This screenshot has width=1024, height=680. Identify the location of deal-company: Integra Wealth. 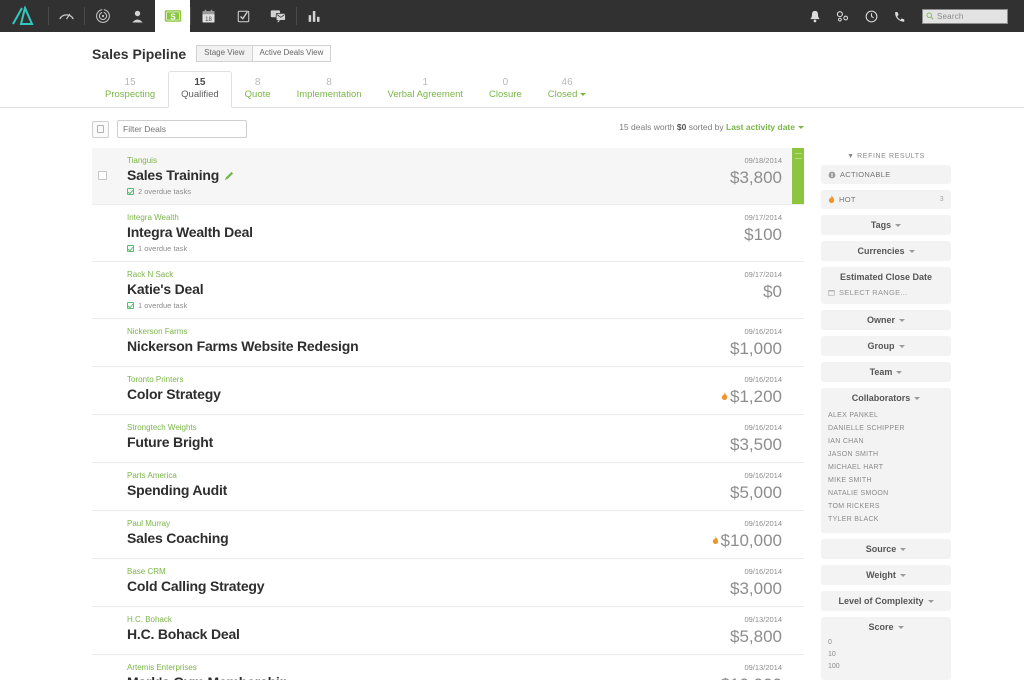
(400, 217).